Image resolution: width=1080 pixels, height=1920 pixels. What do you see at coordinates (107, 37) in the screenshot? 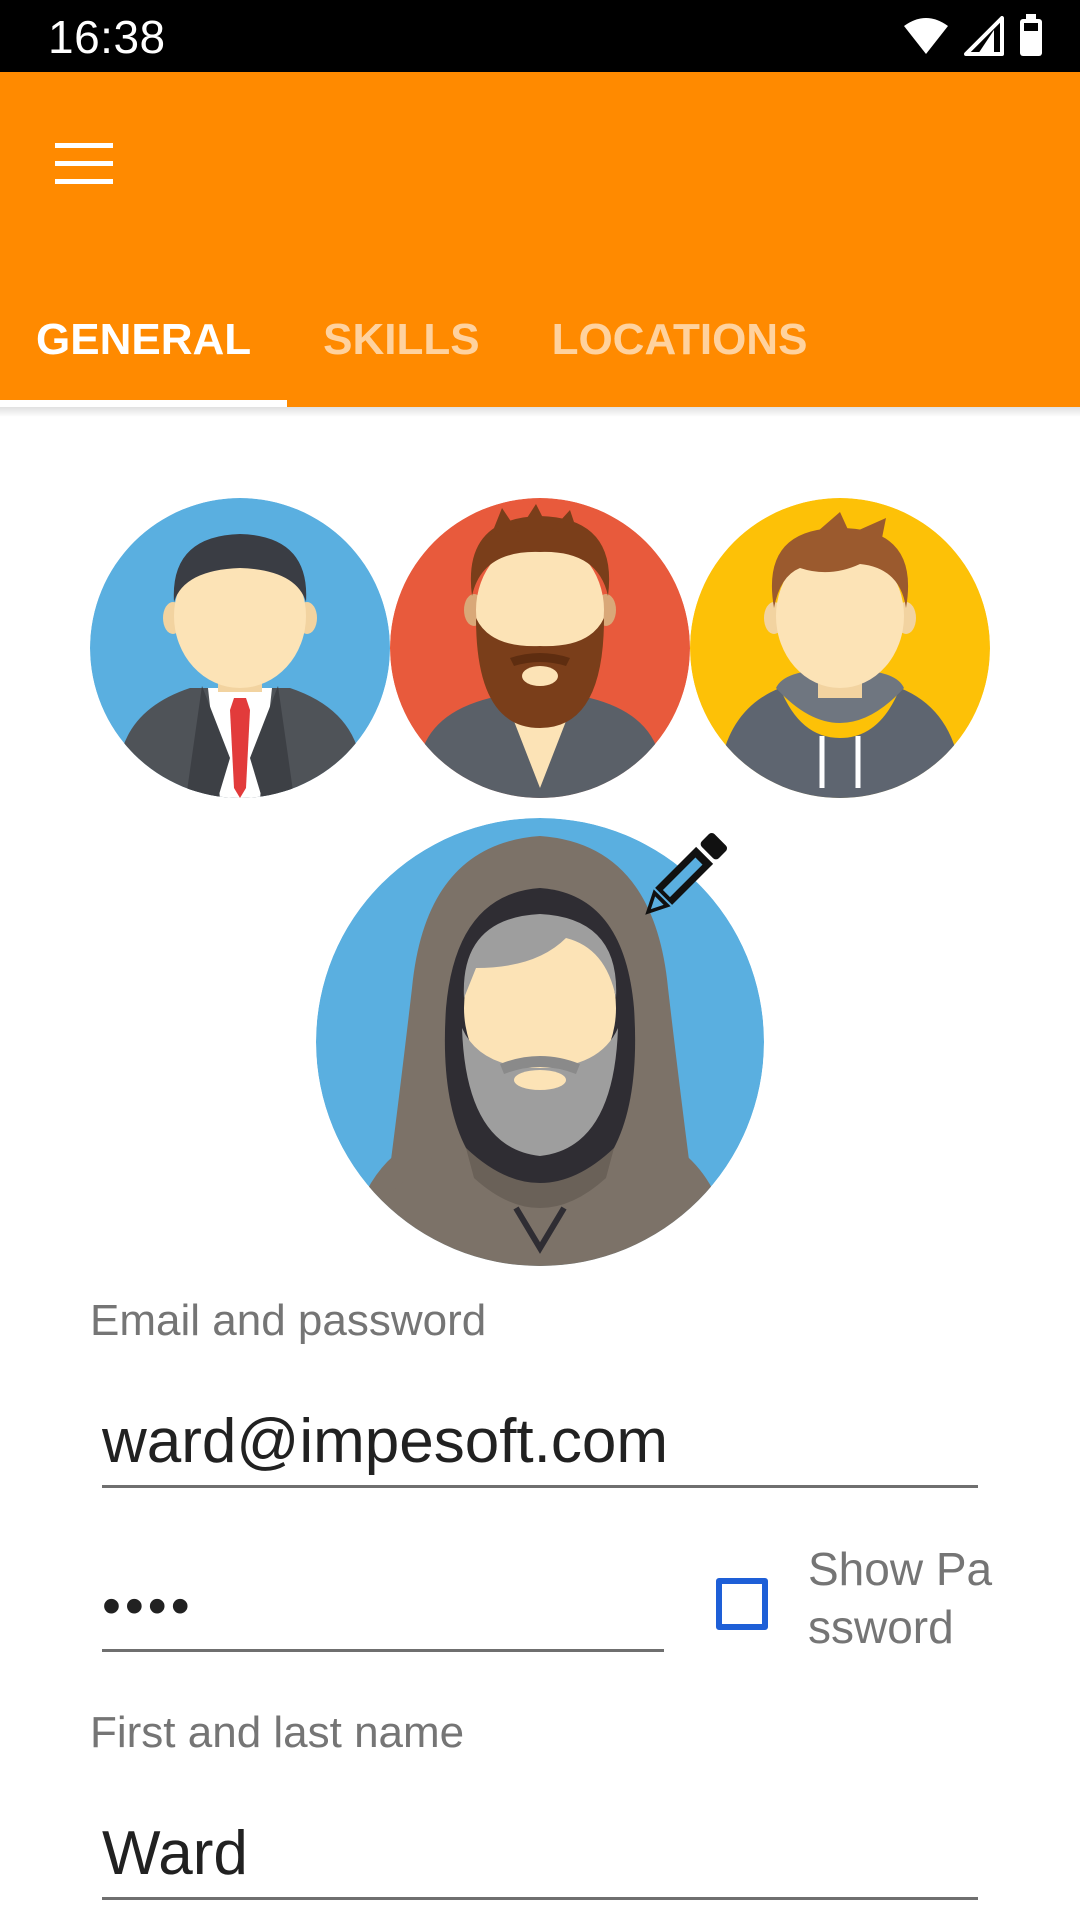
I see `status-time: 16:38` at bounding box center [107, 37].